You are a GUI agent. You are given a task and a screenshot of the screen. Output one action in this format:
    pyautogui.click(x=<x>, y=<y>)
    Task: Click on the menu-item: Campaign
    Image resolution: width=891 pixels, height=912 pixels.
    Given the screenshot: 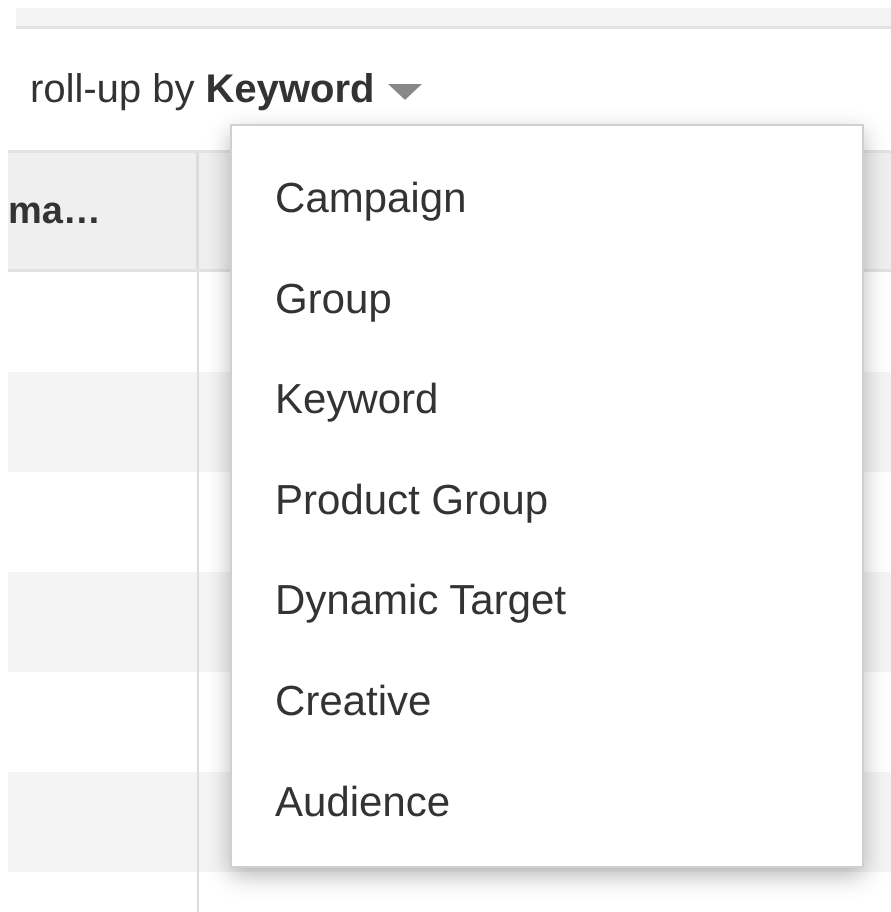 What is the action you would take?
    pyautogui.click(x=547, y=198)
    